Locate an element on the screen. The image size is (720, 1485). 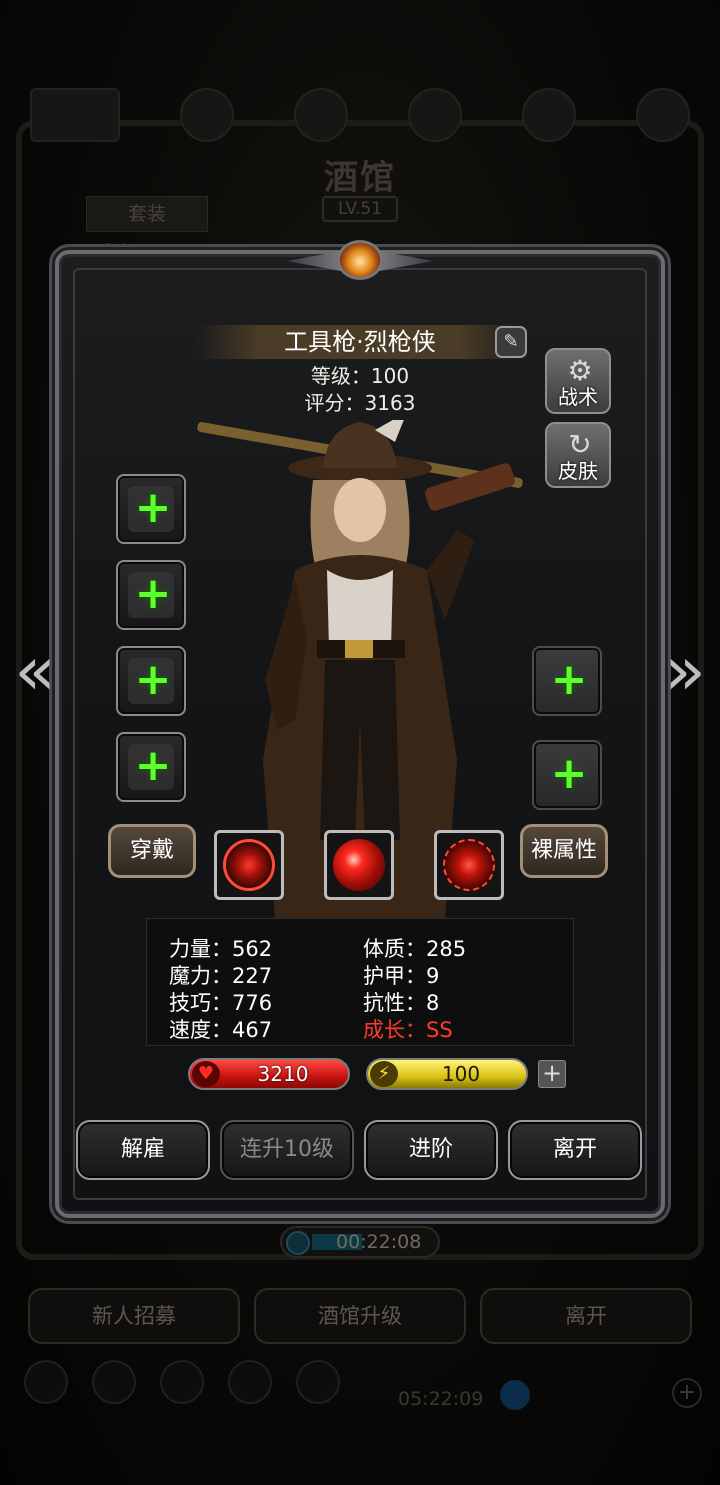
crosshair-skill-icon is located at coordinates (249, 865).